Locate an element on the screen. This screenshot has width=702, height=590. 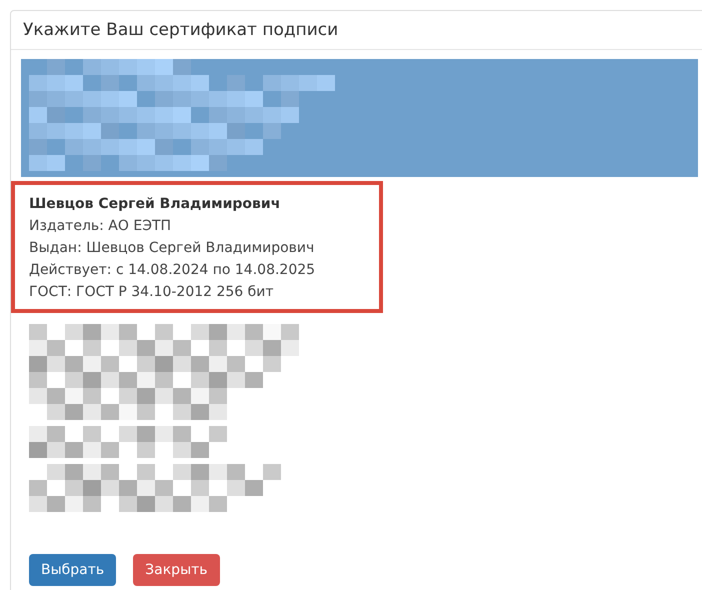
certificate-detail: Издатель: АО ЕЭТП is located at coordinates (100, 226).